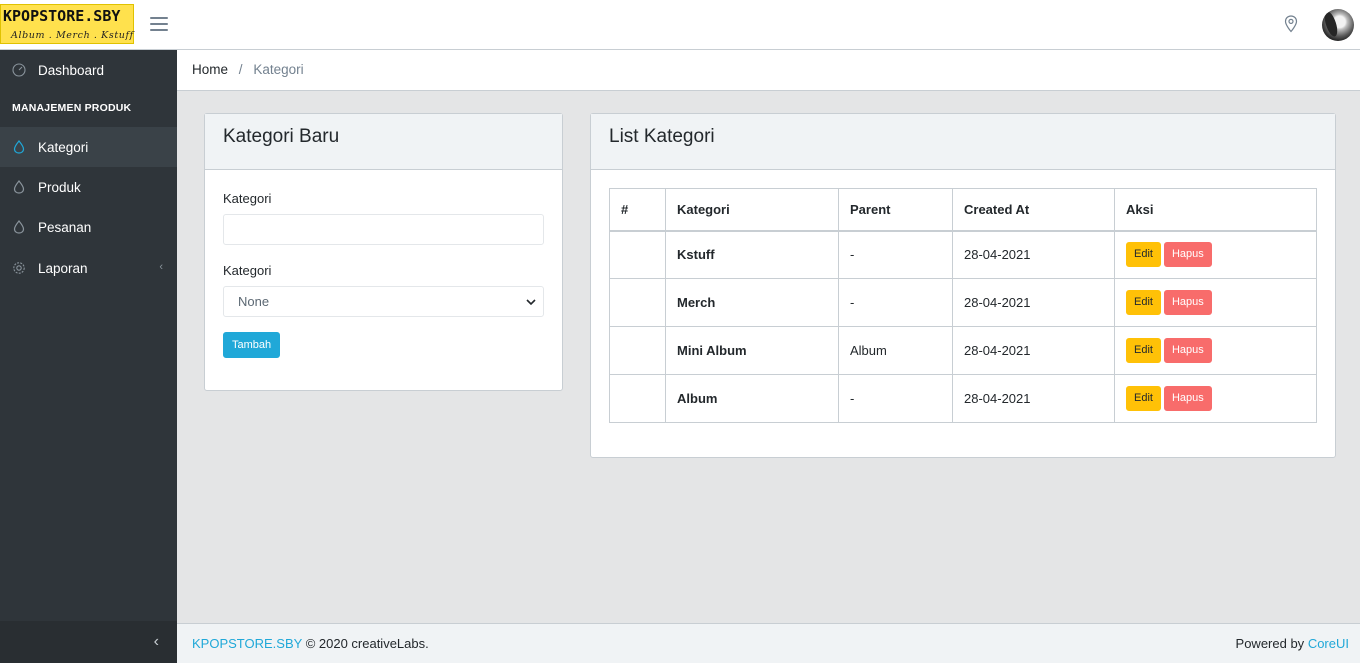 The width and height of the screenshot is (1360, 663). What do you see at coordinates (71, 70) in the screenshot?
I see `sidebar-item-label: Dashboard` at bounding box center [71, 70].